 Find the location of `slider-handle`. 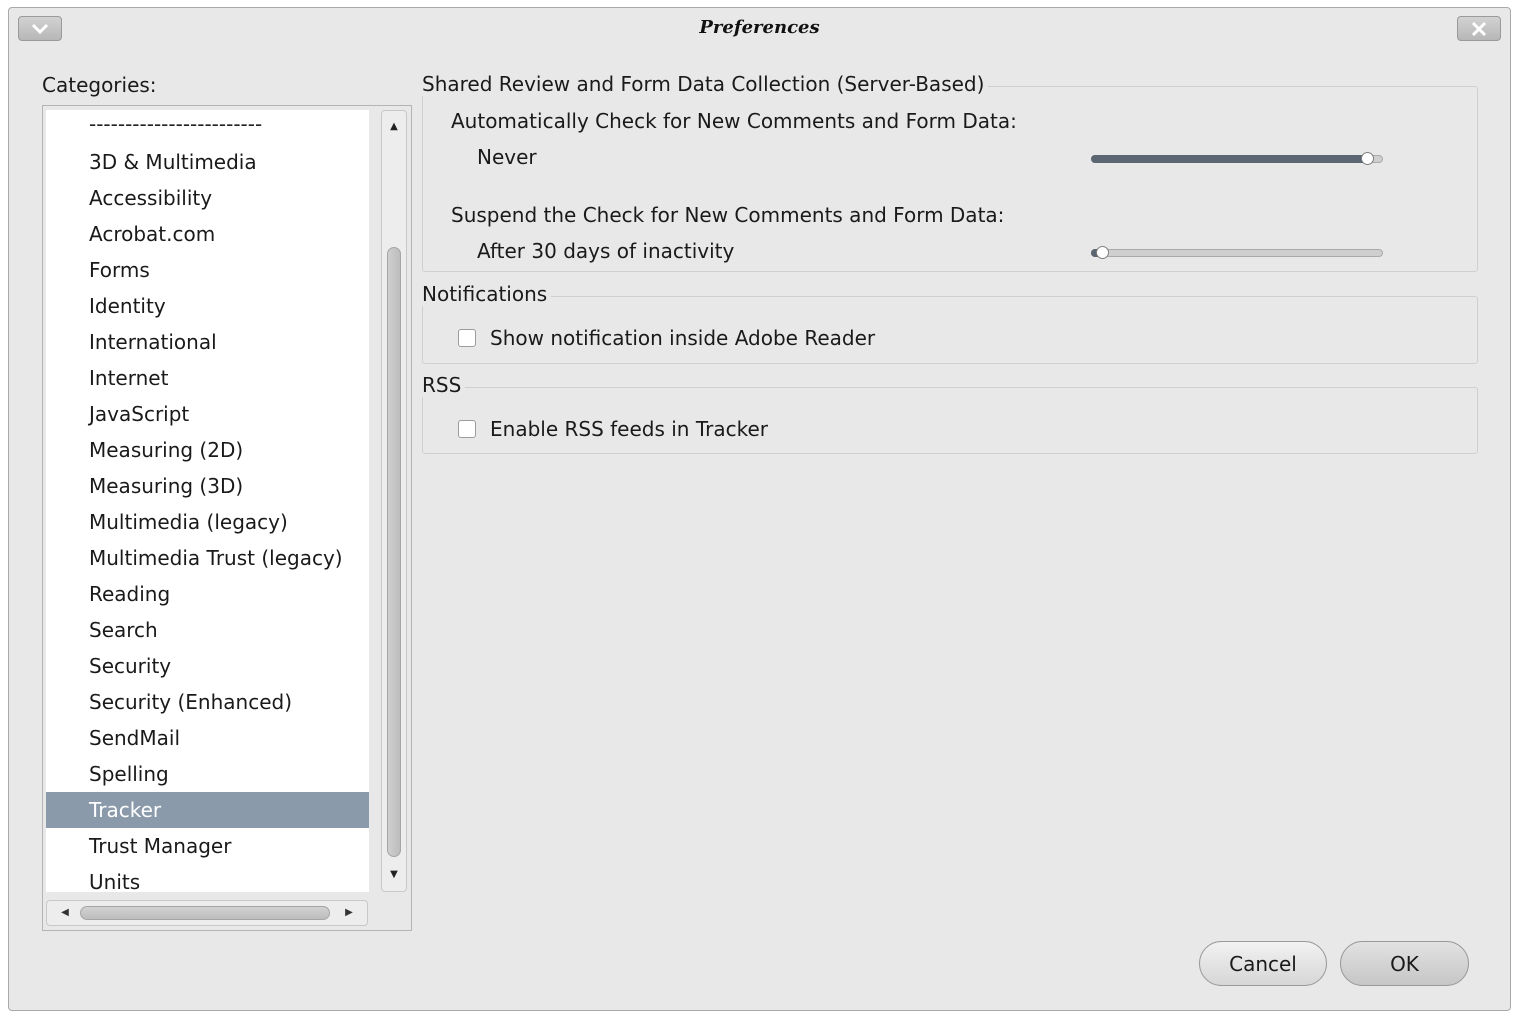

slider-handle is located at coordinates (1102, 252).